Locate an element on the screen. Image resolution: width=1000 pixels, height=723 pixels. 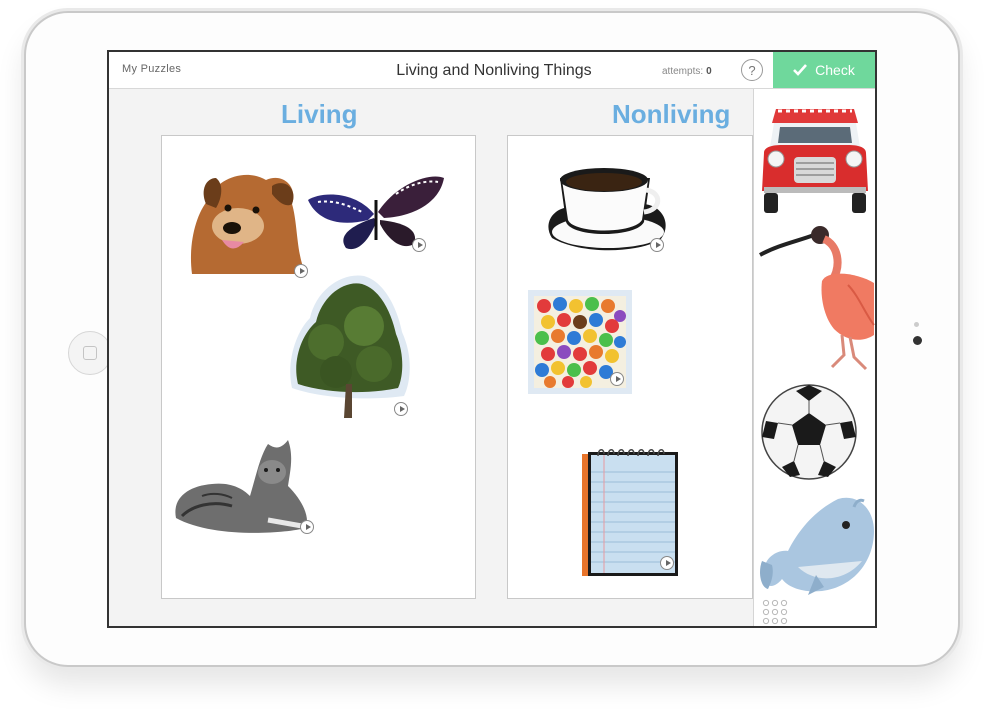
tree-card is located at coordinates (349, 346).